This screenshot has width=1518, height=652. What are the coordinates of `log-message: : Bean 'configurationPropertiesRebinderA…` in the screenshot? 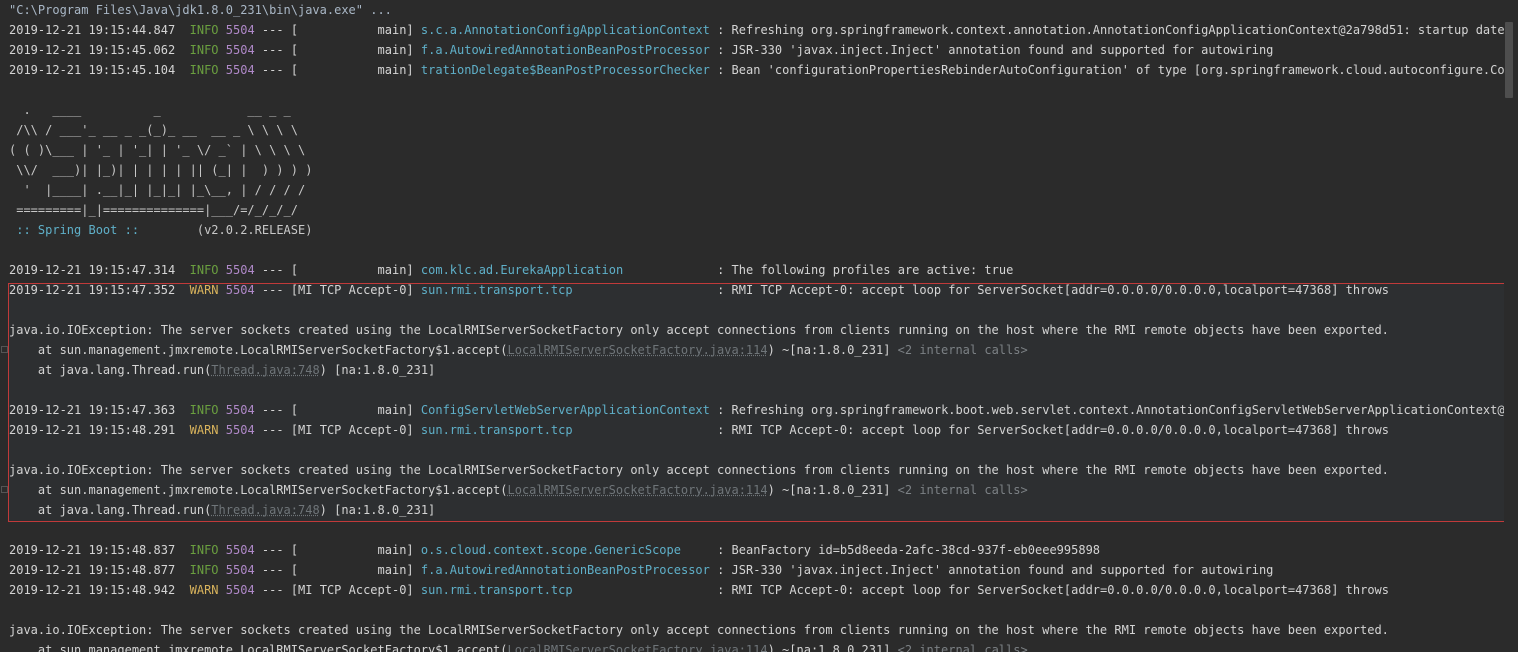 It's located at (1110, 70).